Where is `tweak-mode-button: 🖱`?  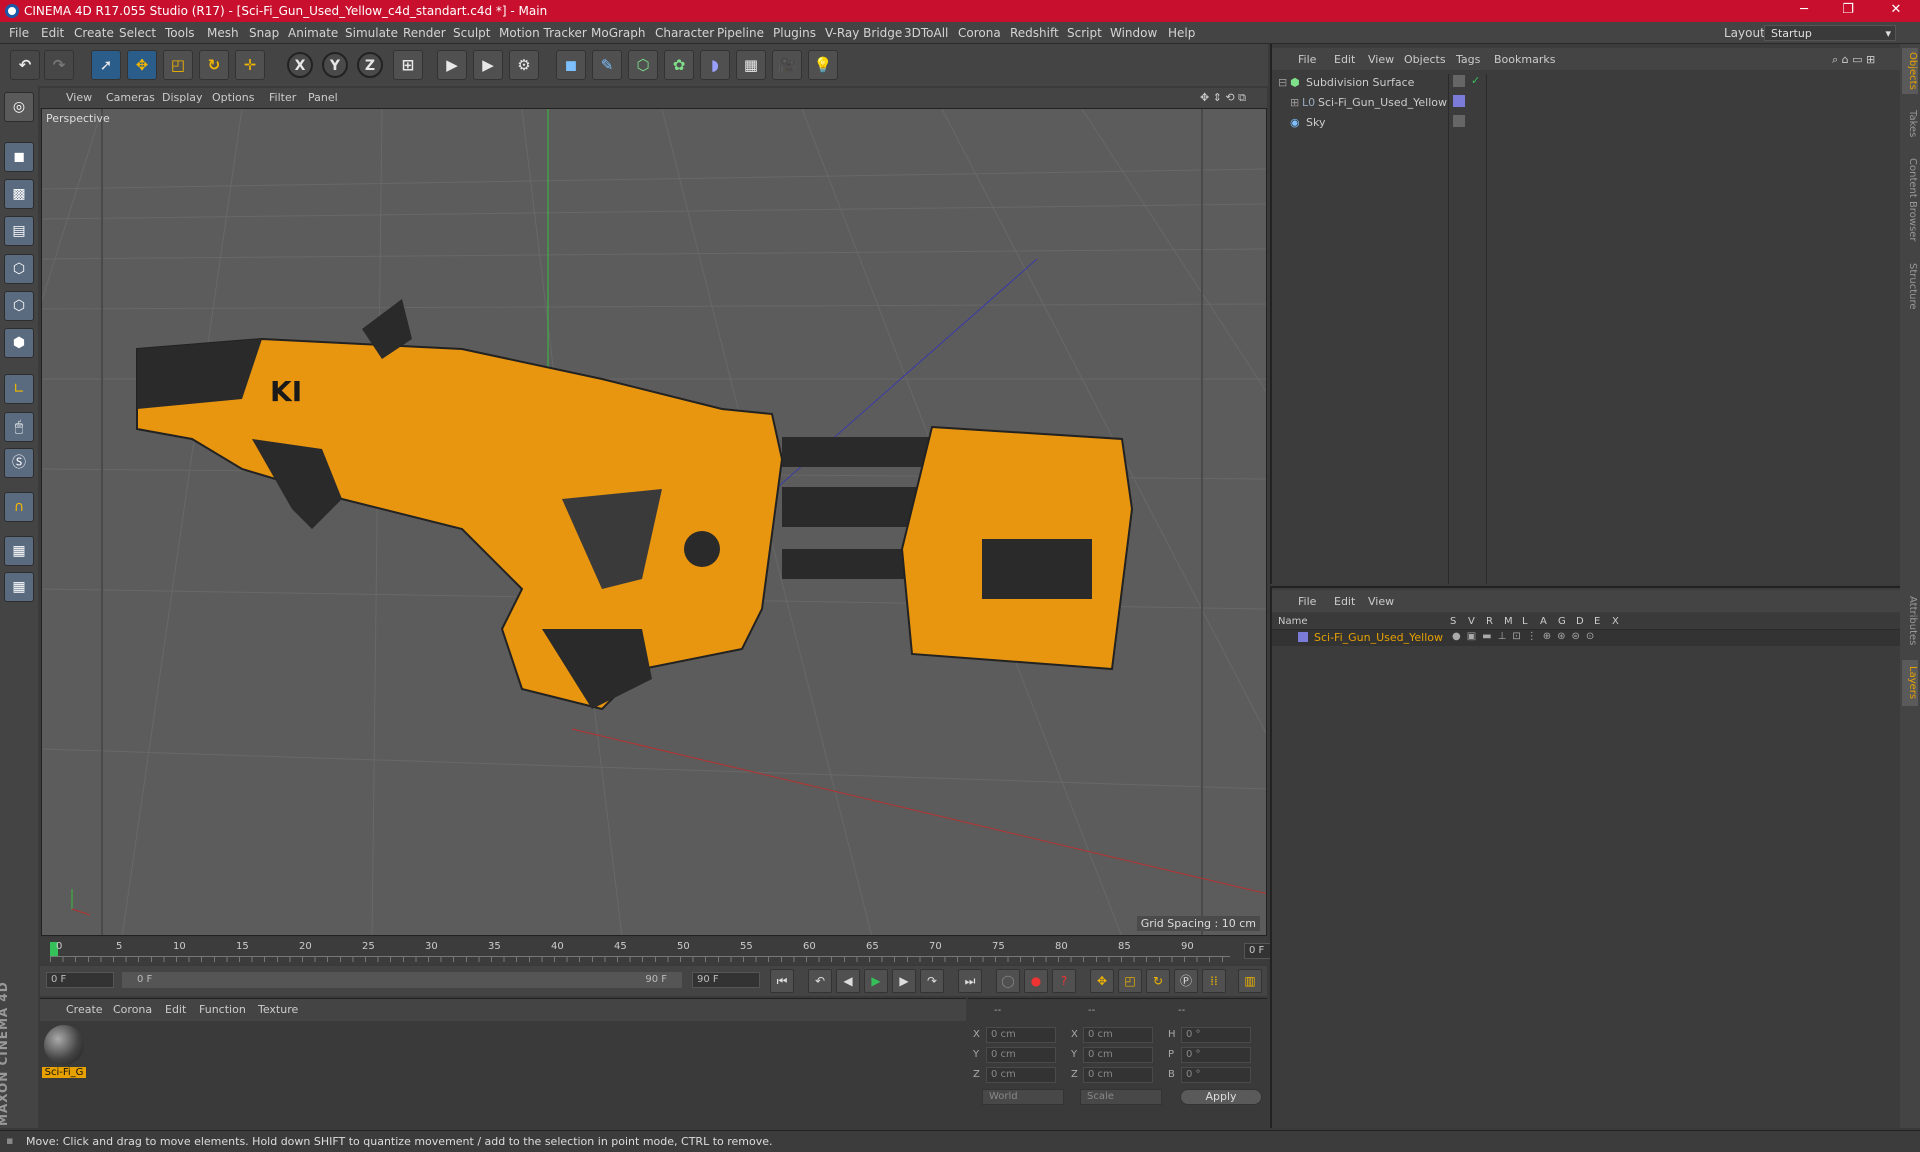 tweak-mode-button: 🖱 is located at coordinates (19, 427).